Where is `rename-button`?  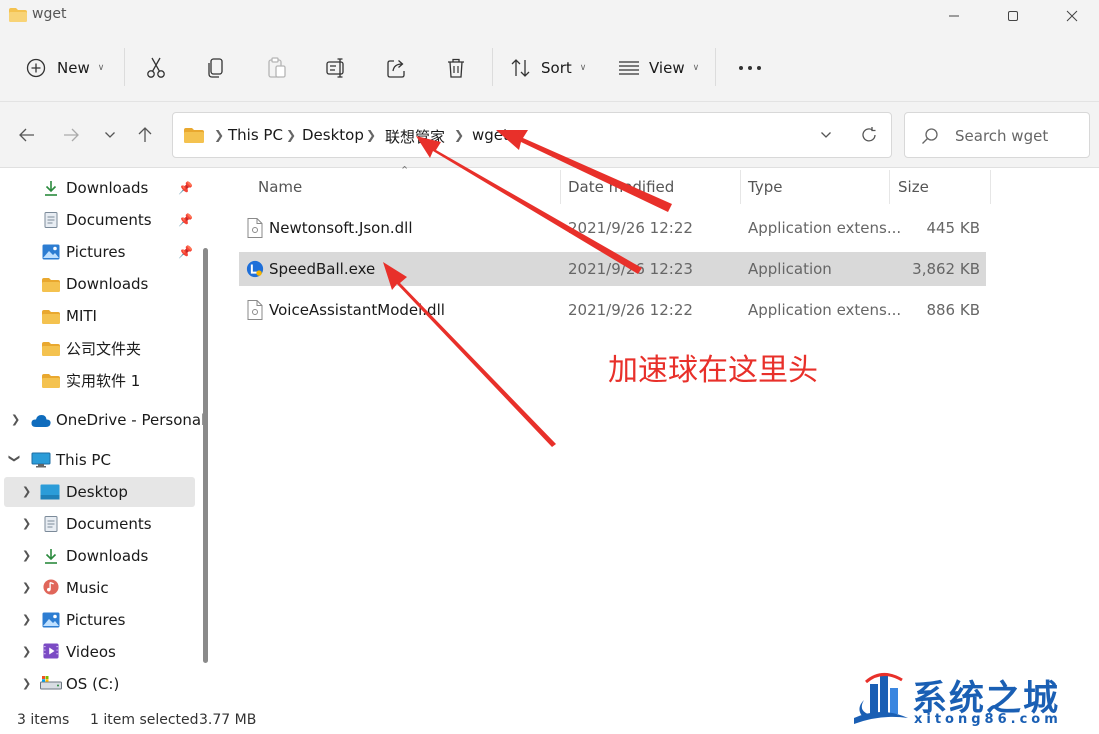
rename-button is located at coordinates (337, 68).